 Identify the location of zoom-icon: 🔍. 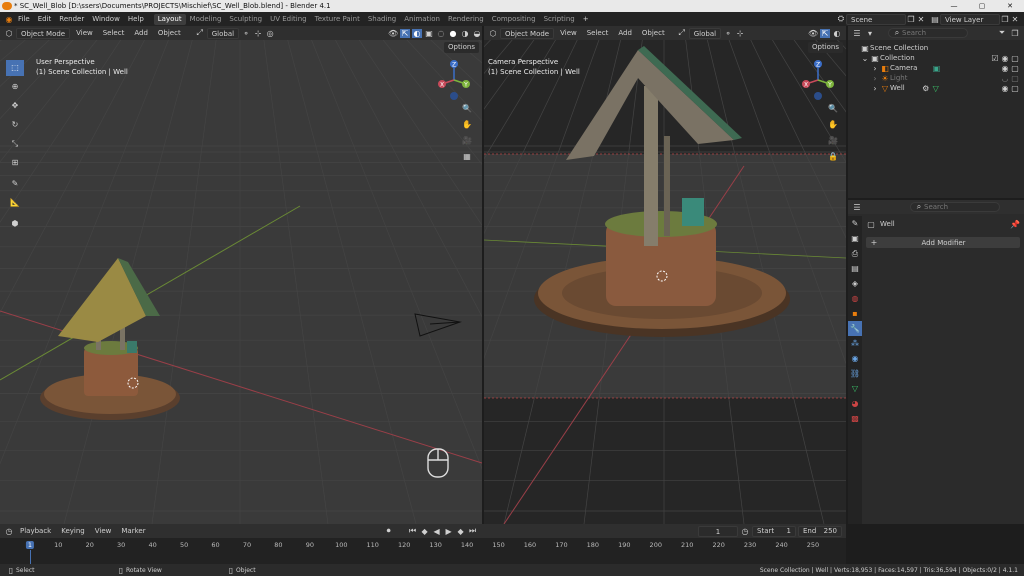
(833, 112).